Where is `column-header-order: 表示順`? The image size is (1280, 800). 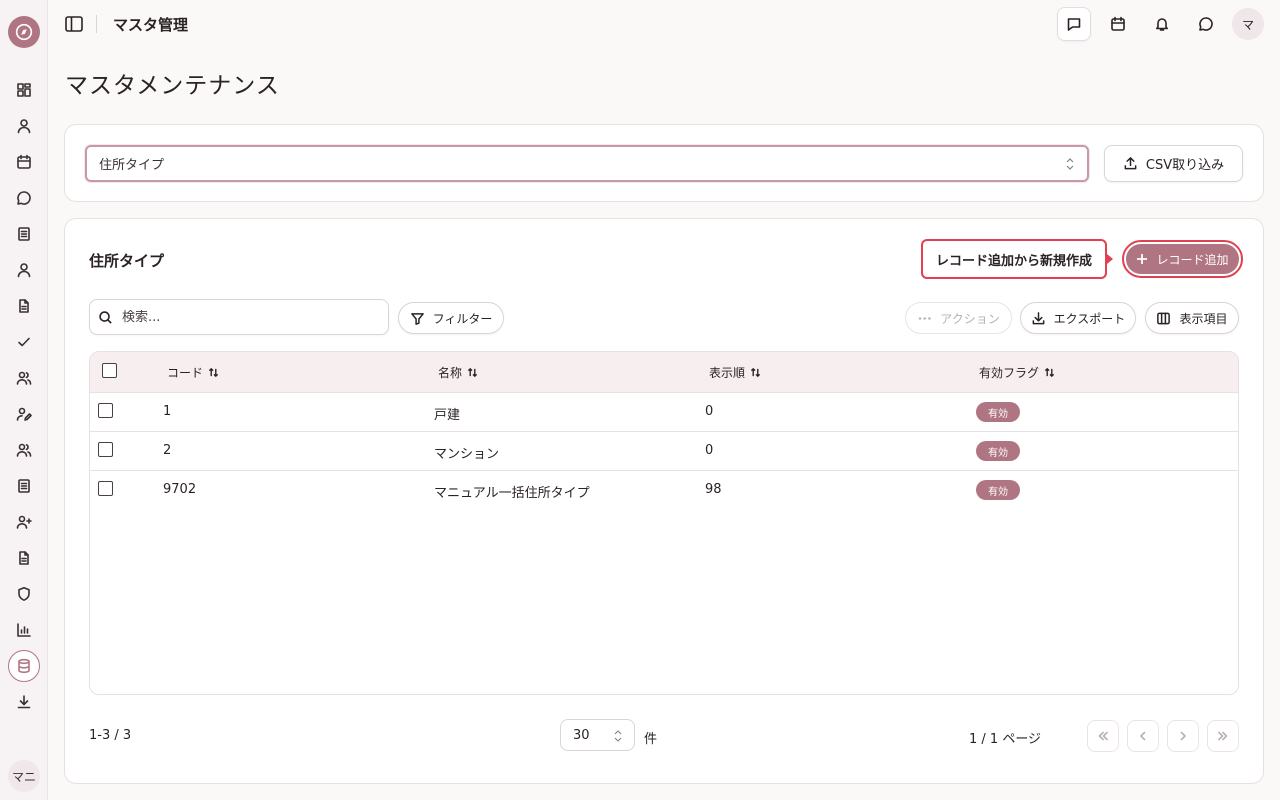 column-header-order: 表示順 is located at coordinates (735, 372).